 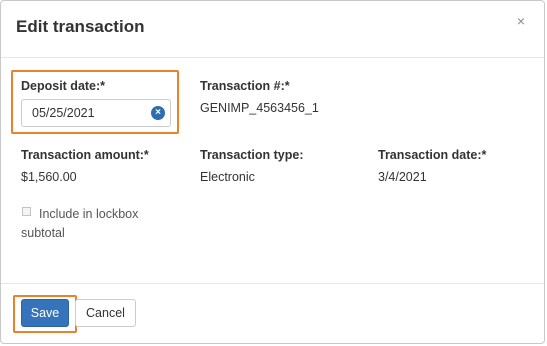 I want to click on transaction-number-value: GENIMP_4563456_1, so click(x=259, y=108).